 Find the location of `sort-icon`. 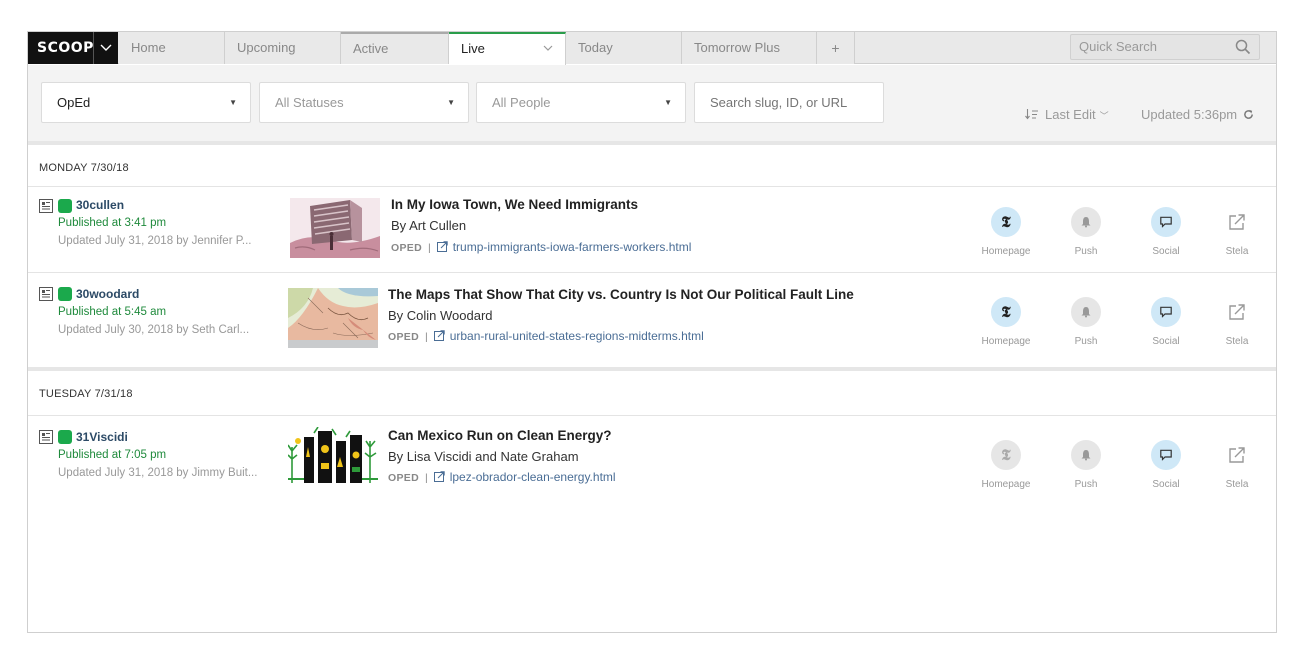

sort-icon is located at coordinates (1031, 114).